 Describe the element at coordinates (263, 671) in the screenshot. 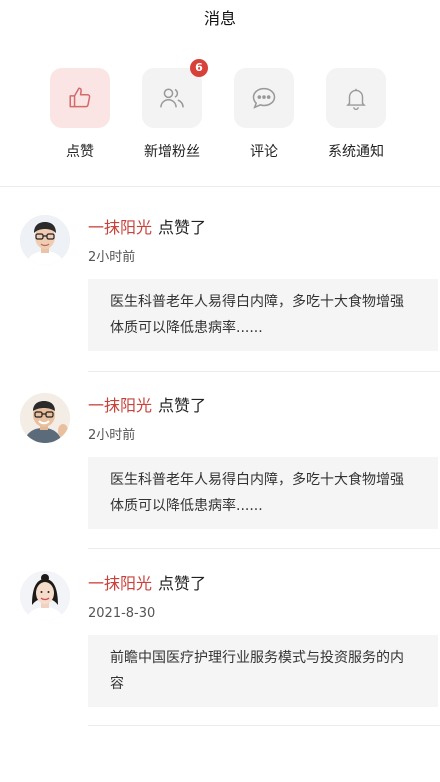

I see `liked-article-card: 前瞻中国医疗护理行业服务模式与投资服务的内容` at that location.